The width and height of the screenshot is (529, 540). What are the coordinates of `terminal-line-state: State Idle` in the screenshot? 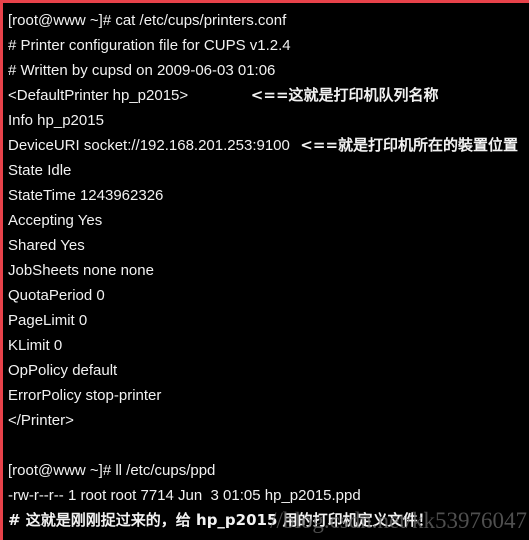 It's located at (268, 170).